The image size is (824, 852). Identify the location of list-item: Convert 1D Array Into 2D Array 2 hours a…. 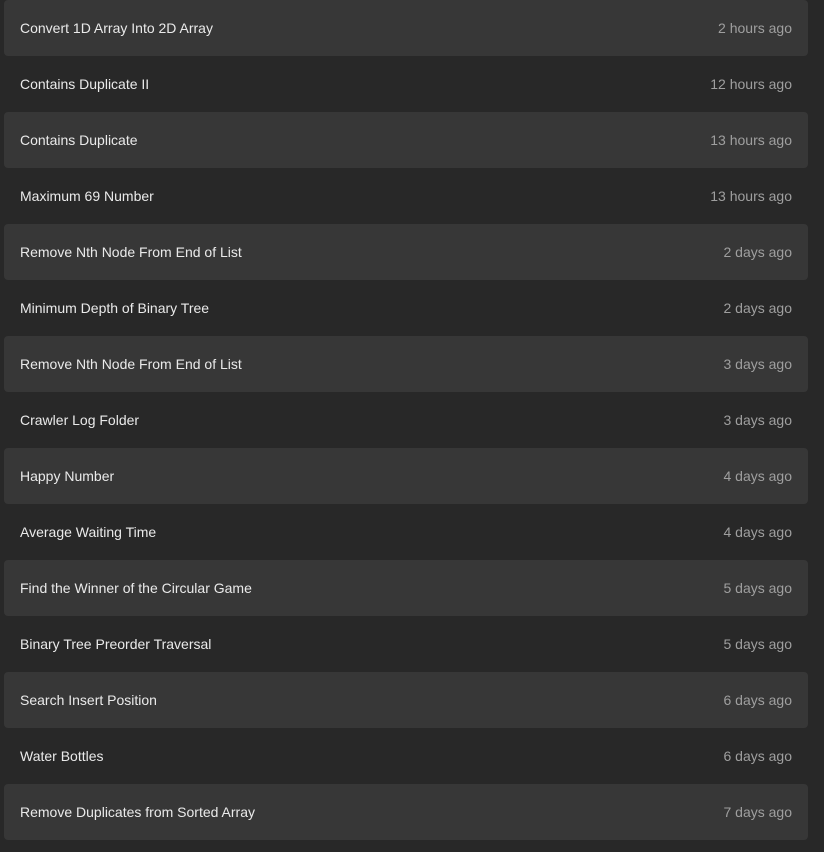
(406, 28).